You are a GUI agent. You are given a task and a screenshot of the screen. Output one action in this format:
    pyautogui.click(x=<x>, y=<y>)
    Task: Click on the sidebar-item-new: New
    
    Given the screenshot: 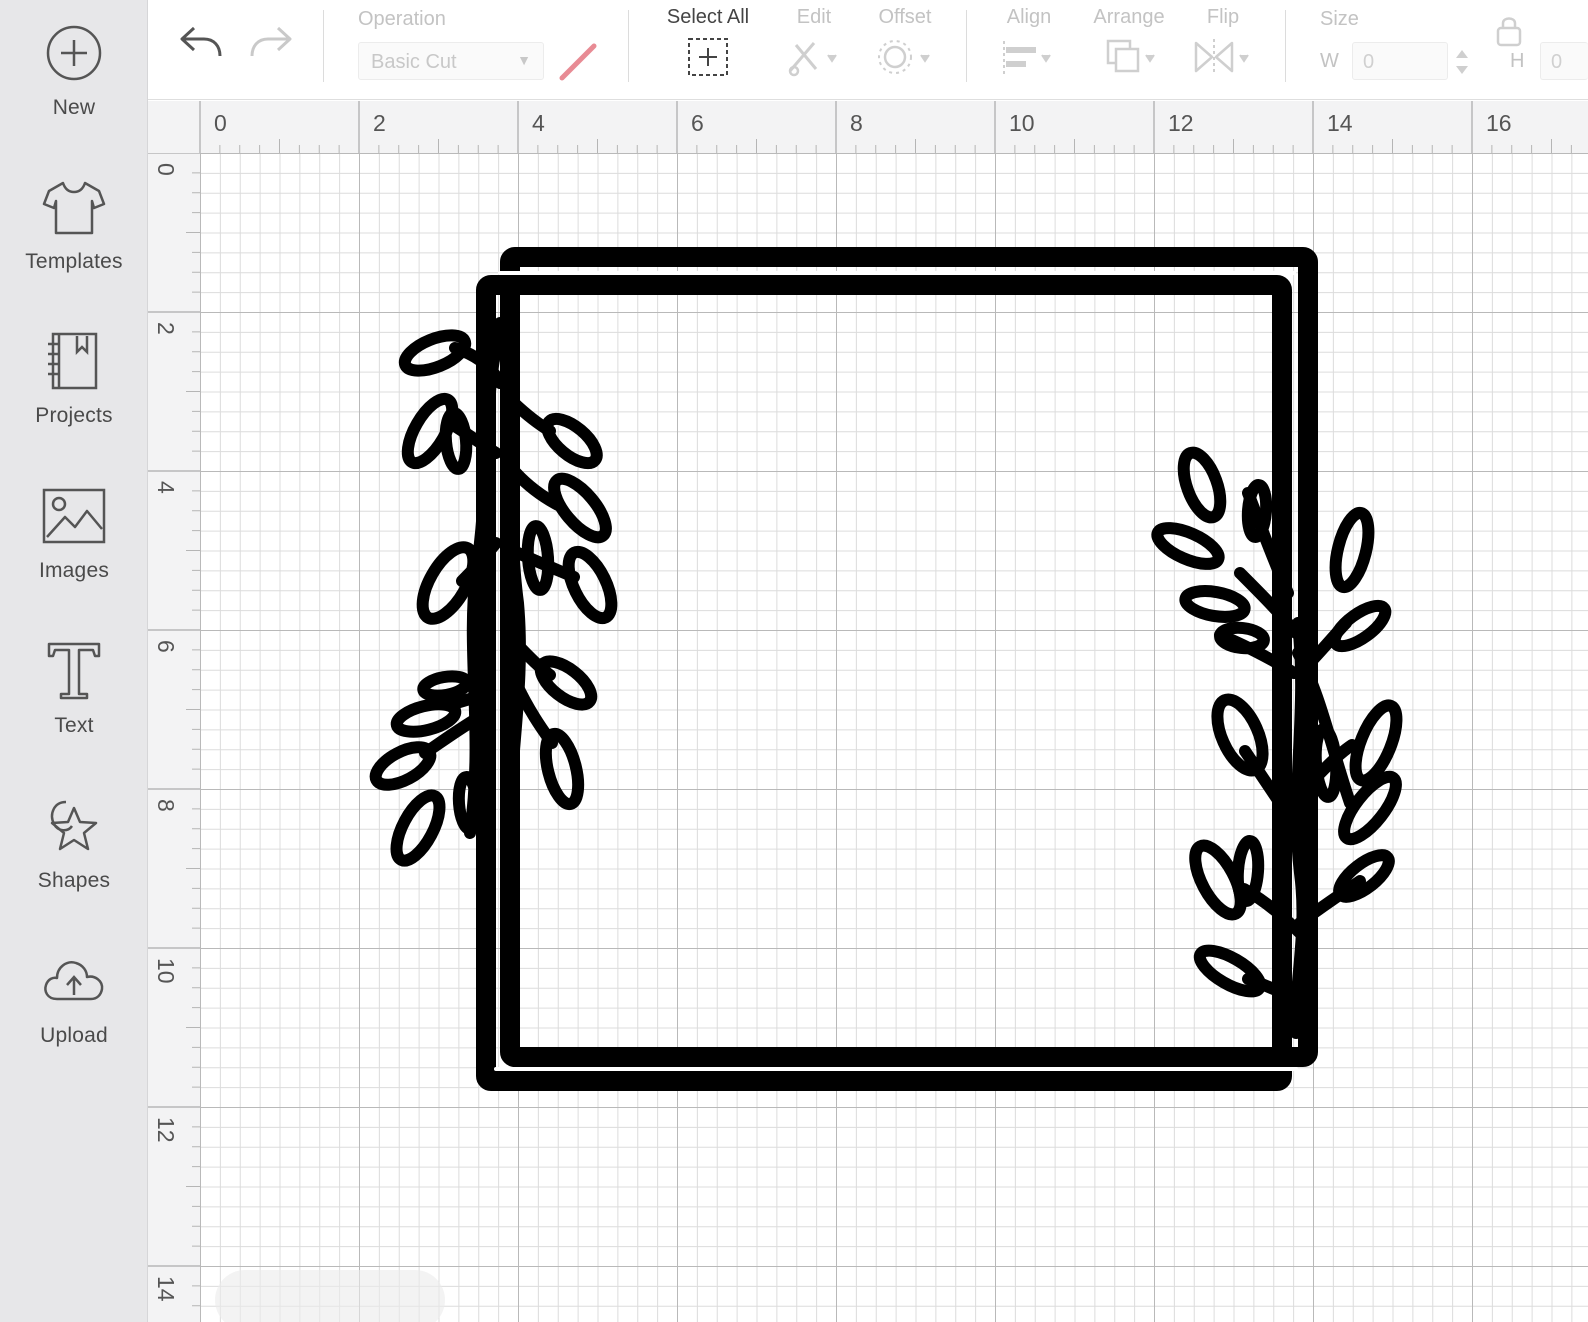 What is the action you would take?
    pyautogui.click(x=74, y=88)
    